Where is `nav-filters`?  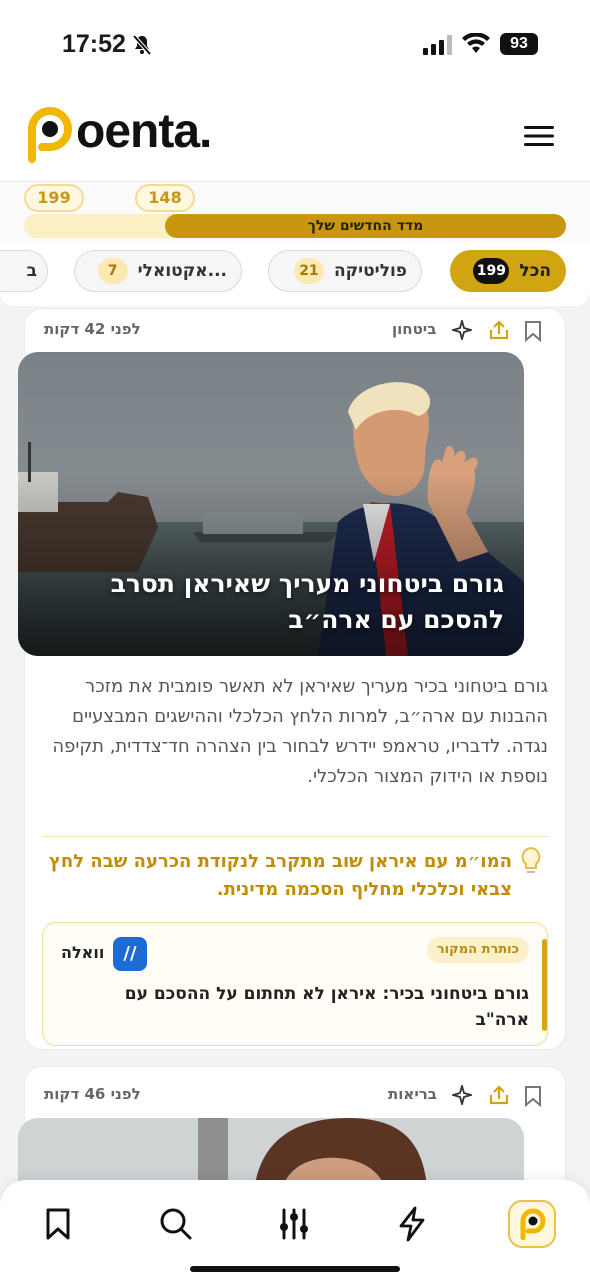
nav-filters is located at coordinates (294, 1224).